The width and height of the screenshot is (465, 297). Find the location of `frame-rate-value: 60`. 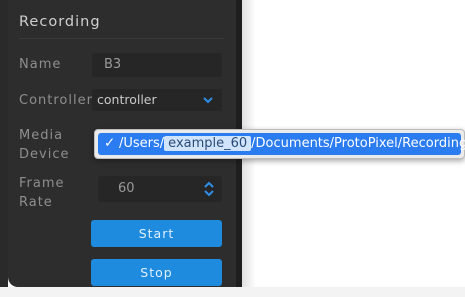

frame-rate-value: 60 is located at coordinates (126, 188).